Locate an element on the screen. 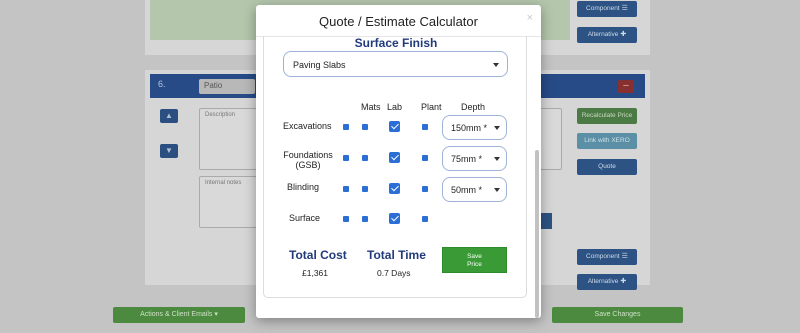  checkbox-blinding-mats is located at coordinates (365, 189).